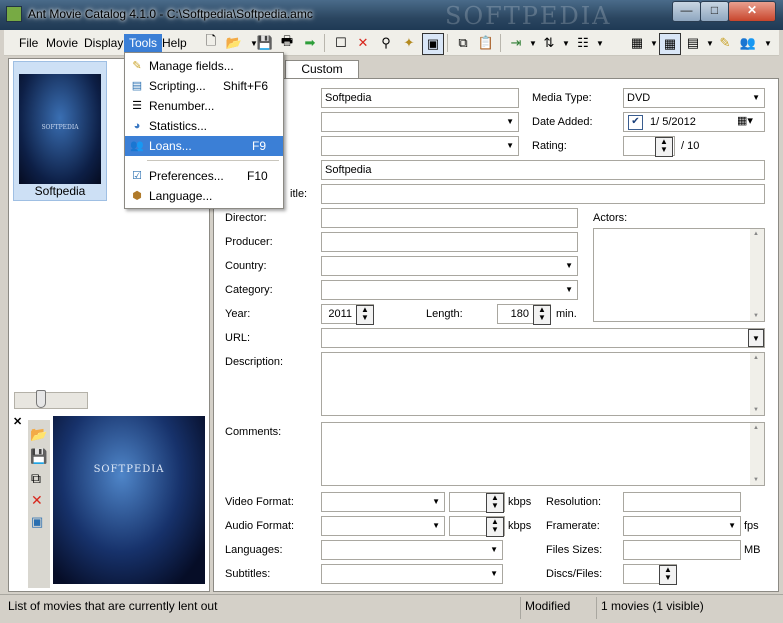 The width and height of the screenshot is (783, 623). What do you see at coordinates (495, 527) in the screenshot?
I see `audio-bitrate-spinner: ▲ ▼` at bounding box center [495, 527].